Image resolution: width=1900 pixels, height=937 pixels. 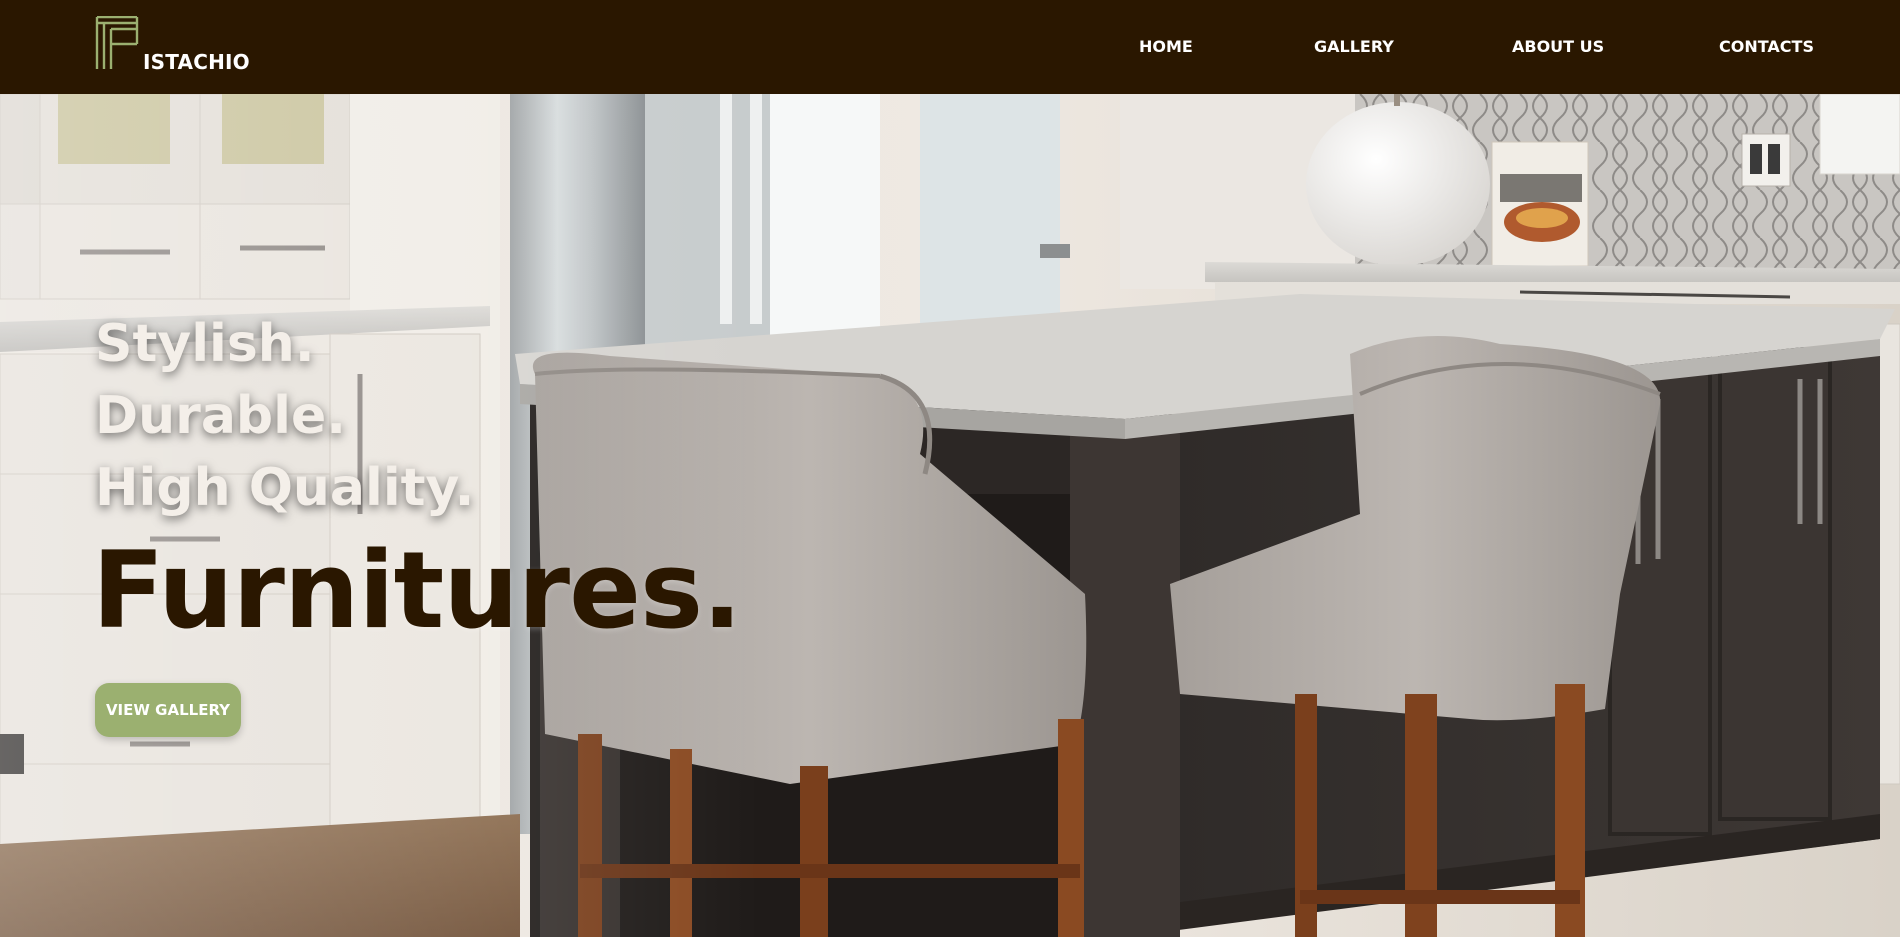 What do you see at coordinates (220, 416) in the screenshot?
I see `tagline-durable: Durable.` at bounding box center [220, 416].